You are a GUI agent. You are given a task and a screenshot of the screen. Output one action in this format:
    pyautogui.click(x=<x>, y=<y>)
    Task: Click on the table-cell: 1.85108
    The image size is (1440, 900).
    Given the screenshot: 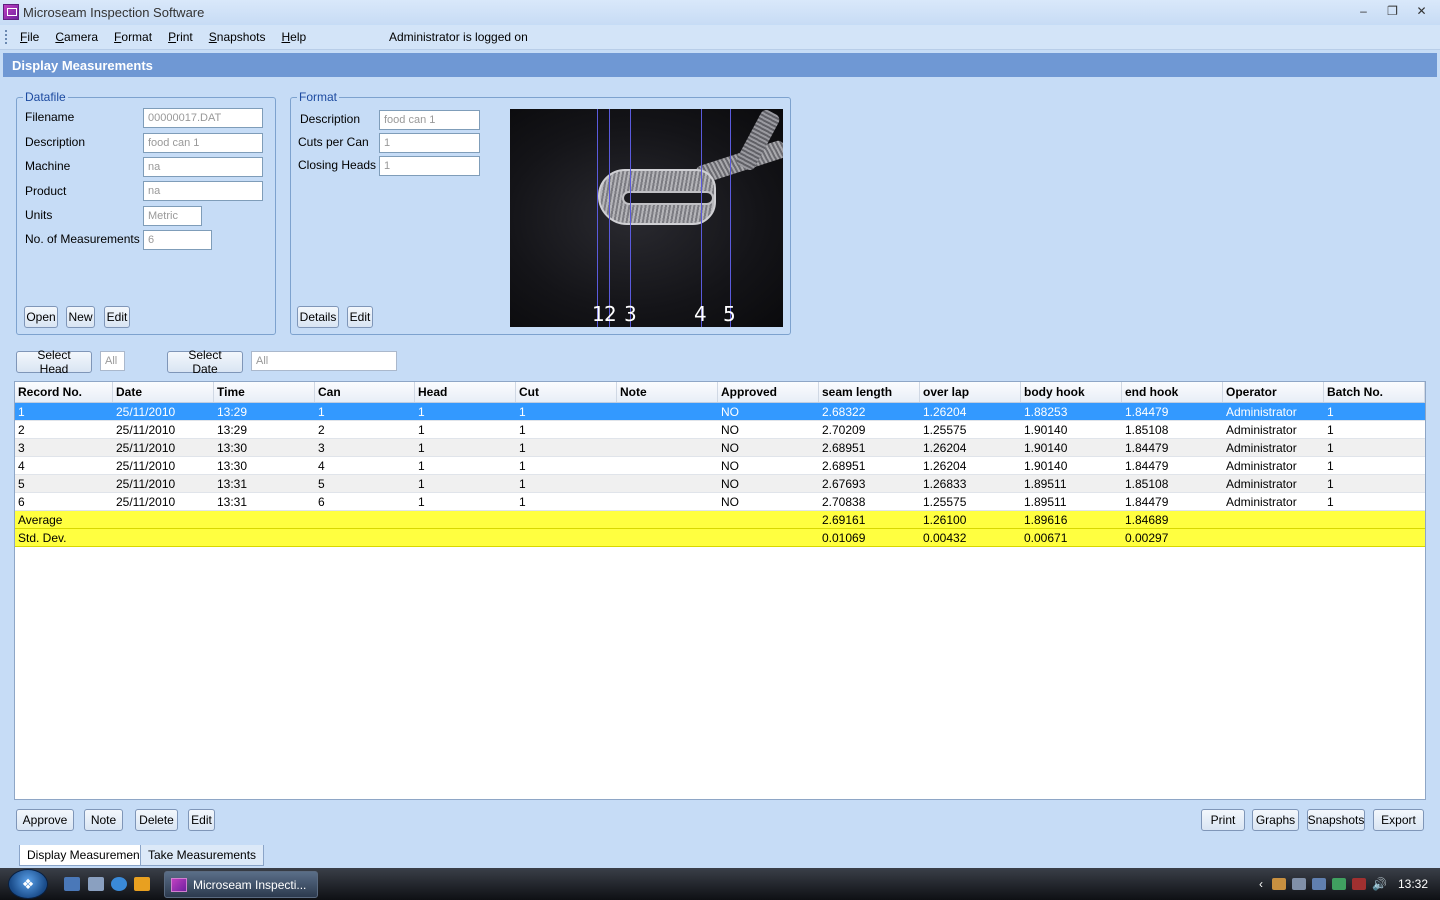 What is the action you would take?
    pyautogui.click(x=1147, y=484)
    